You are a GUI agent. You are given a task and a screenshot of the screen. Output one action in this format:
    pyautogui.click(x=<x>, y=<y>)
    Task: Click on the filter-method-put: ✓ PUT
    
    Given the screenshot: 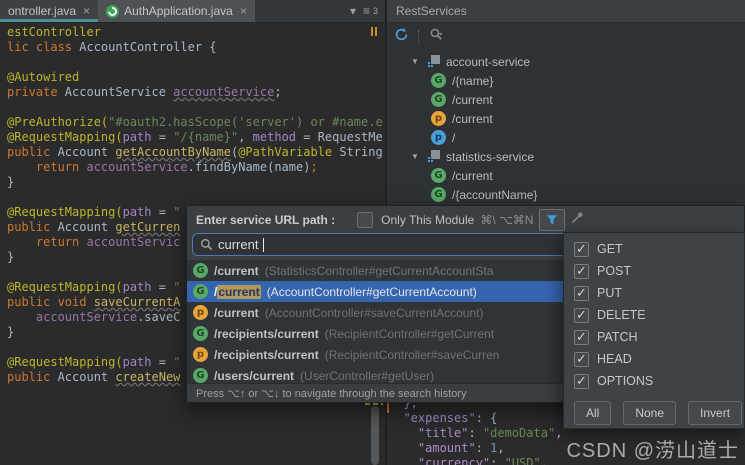 What is the action you would take?
    pyautogui.click(x=654, y=293)
    